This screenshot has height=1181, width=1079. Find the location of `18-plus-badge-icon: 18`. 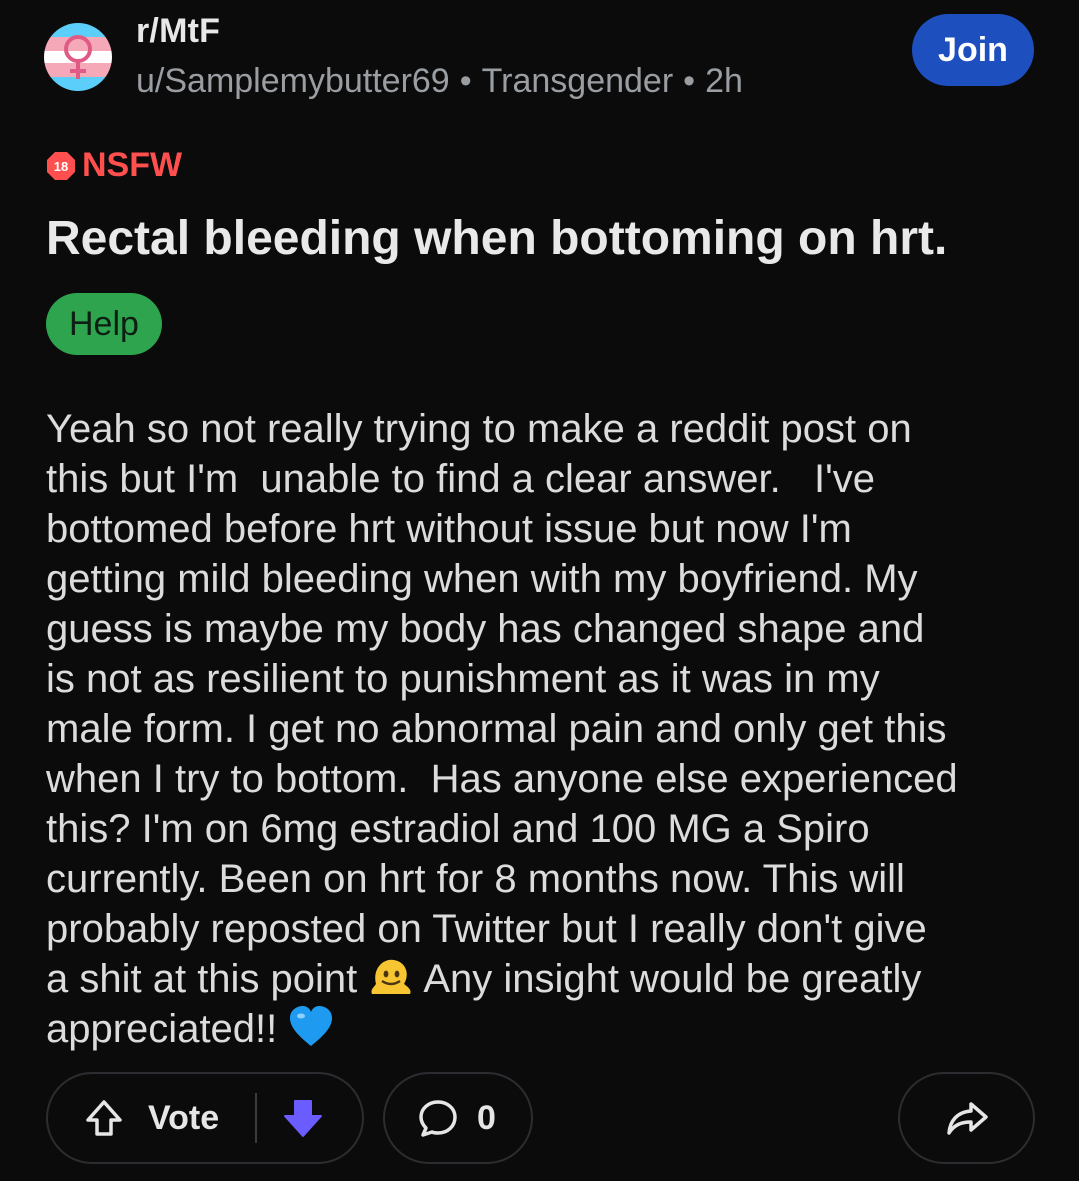

18-plus-badge-icon: 18 is located at coordinates (61, 165).